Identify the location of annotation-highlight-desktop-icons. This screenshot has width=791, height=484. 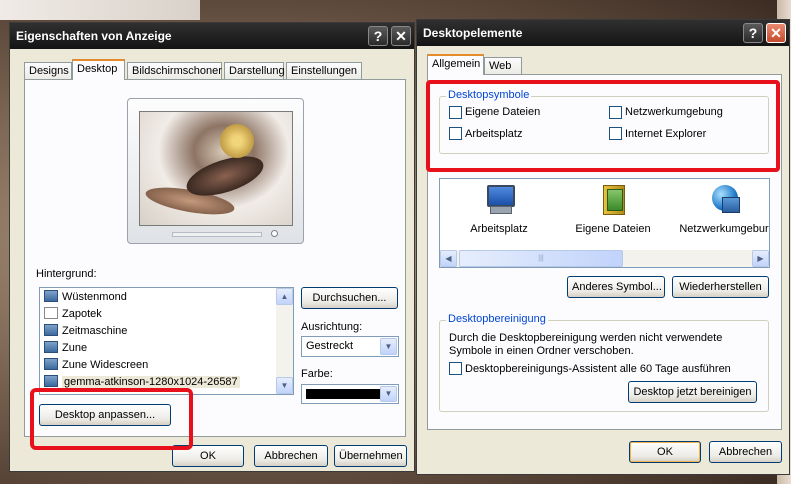
(603, 126).